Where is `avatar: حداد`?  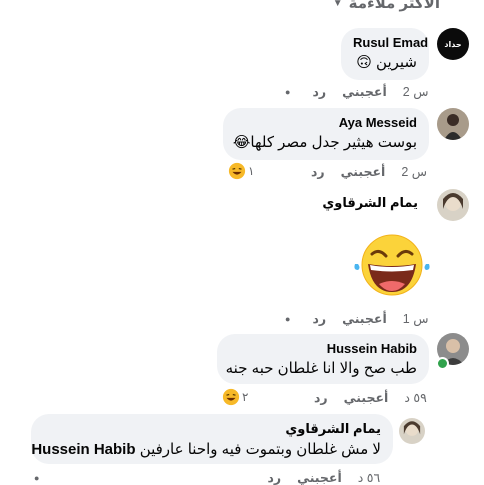 avatar: حداد is located at coordinates (453, 44).